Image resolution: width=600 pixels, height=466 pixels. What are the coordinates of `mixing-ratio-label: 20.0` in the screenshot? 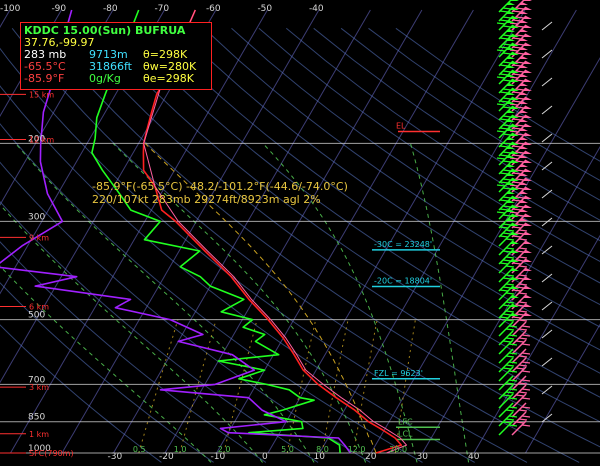 It's located at (398, 449).